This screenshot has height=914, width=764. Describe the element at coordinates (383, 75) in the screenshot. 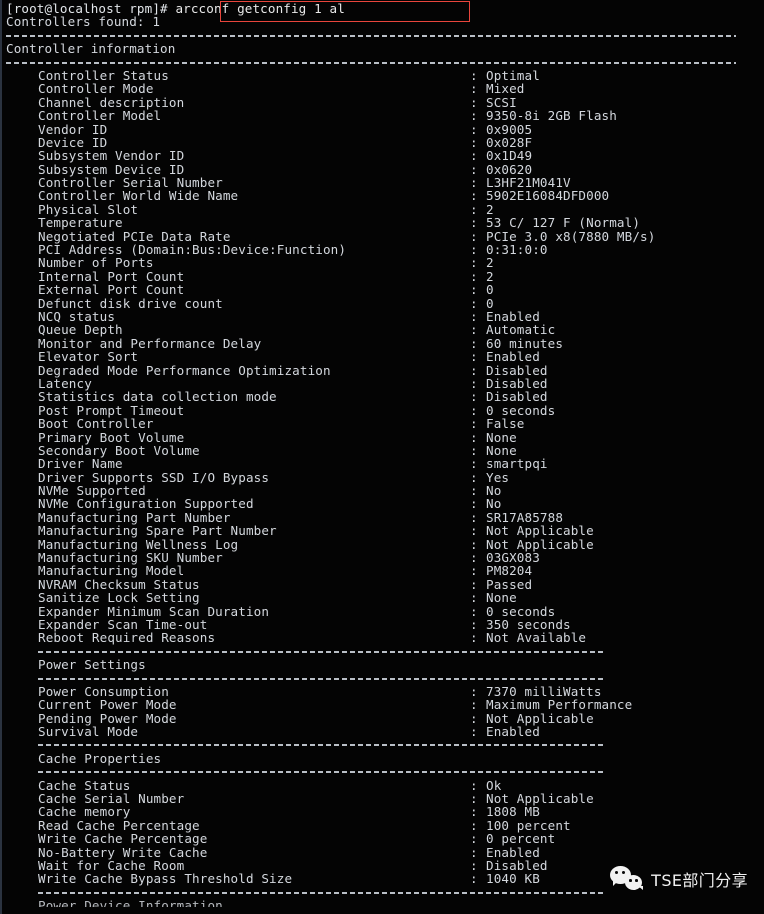

I see `property-row: Controller Status: Optimal` at that location.